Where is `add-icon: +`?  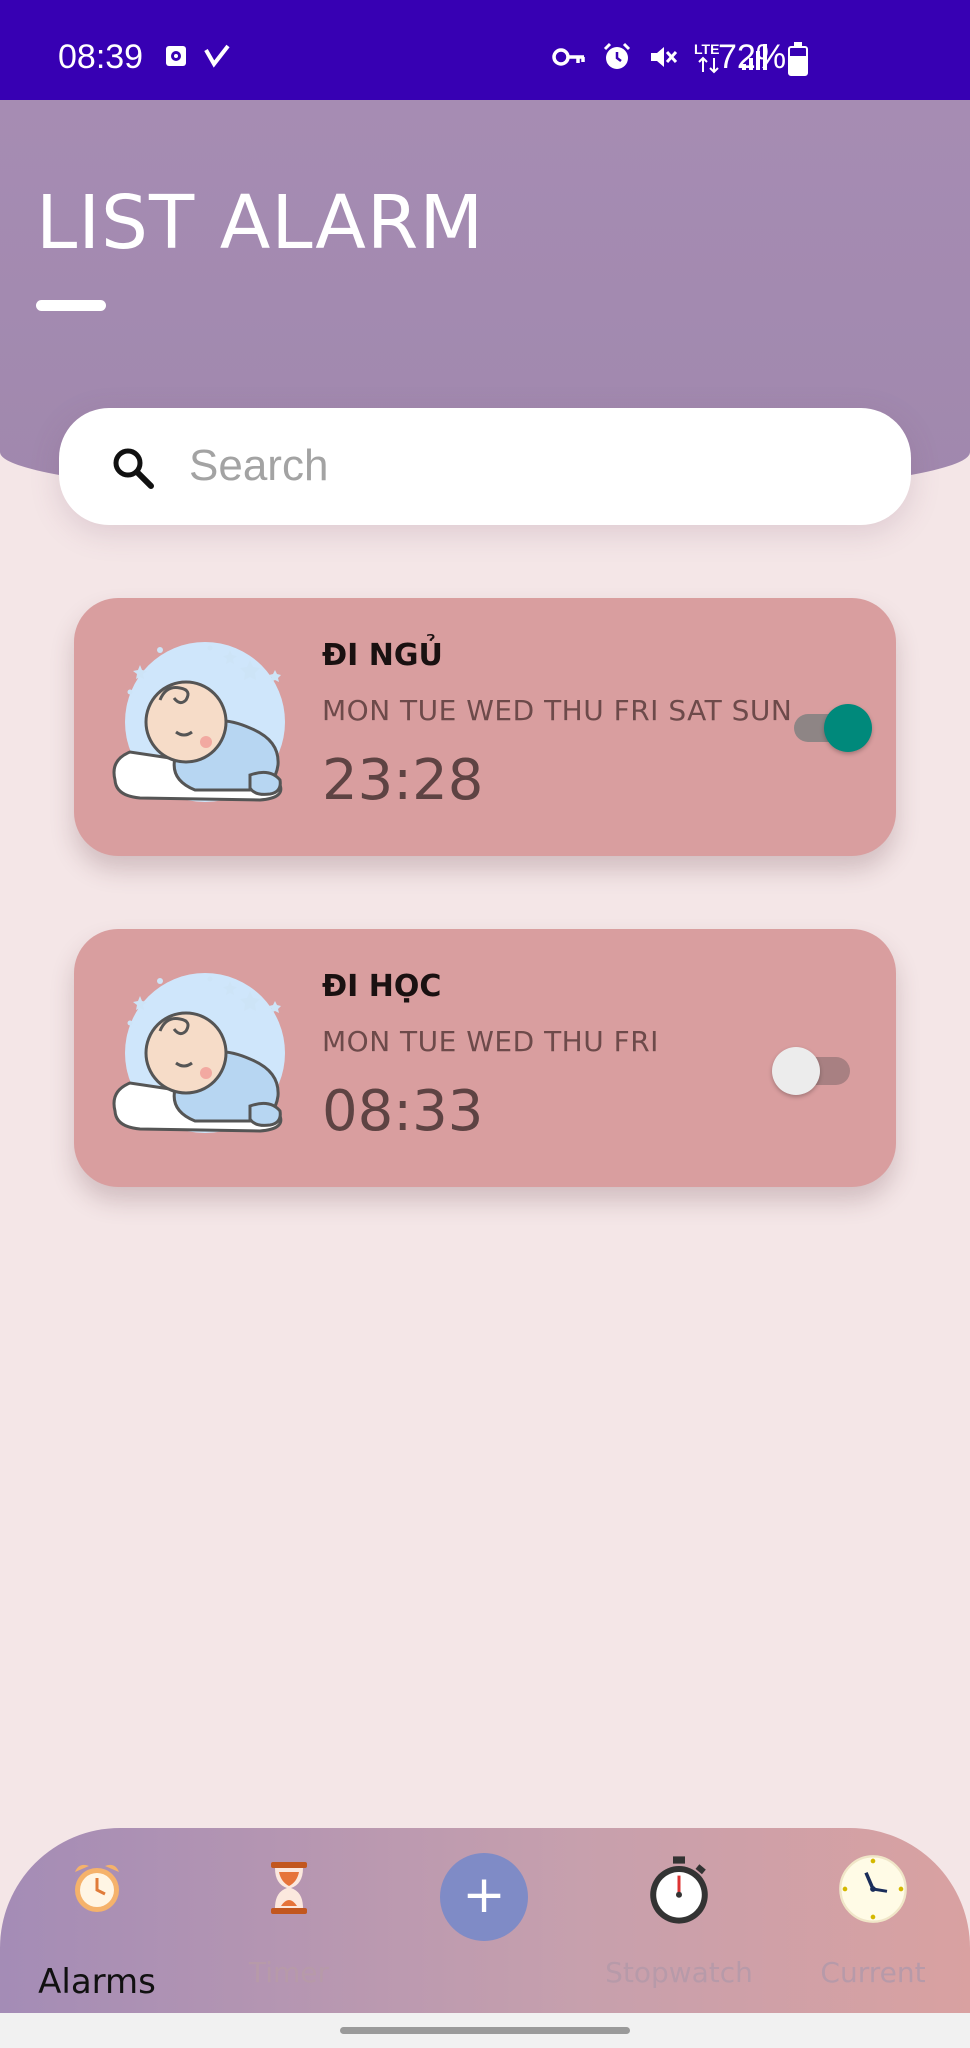
add-icon: + is located at coordinates (484, 1895).